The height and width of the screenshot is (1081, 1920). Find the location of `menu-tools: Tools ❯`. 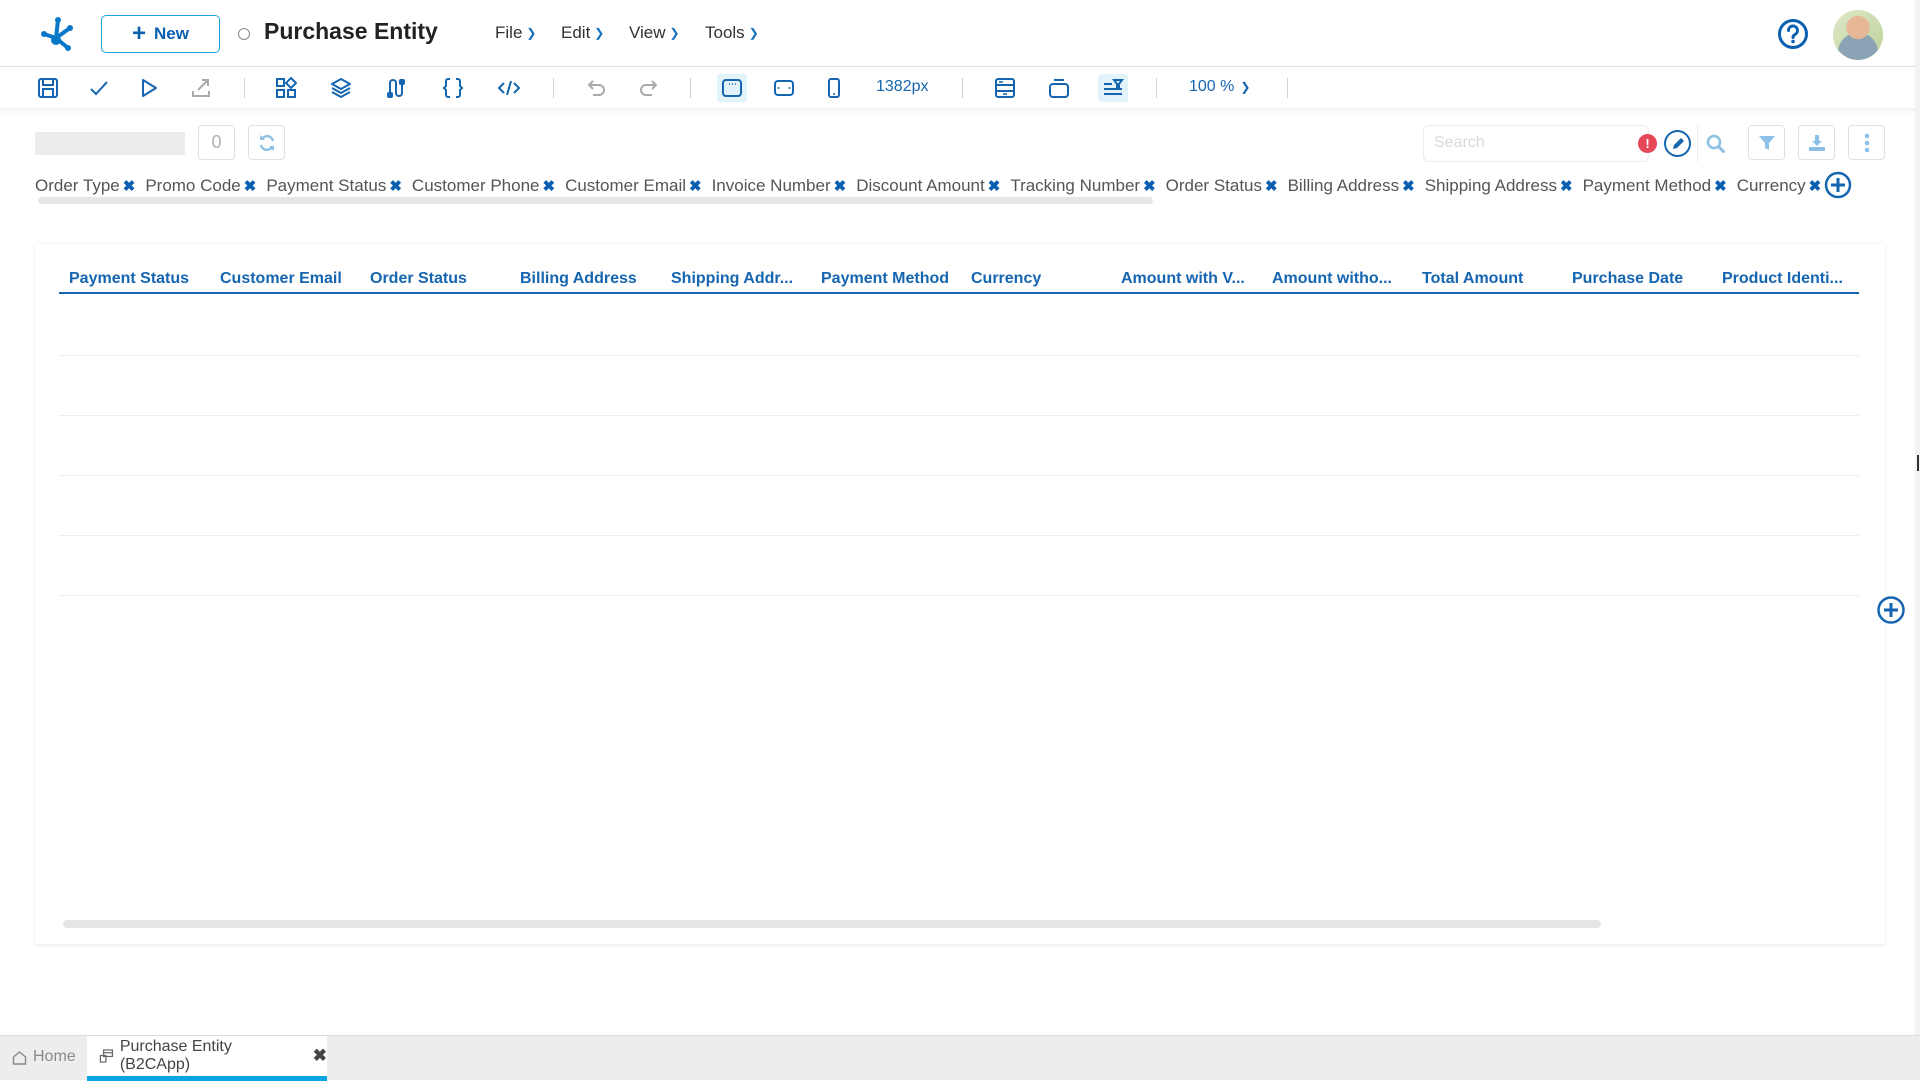

menu-tools: Tools ❯ is located at coordinates (732, 33).